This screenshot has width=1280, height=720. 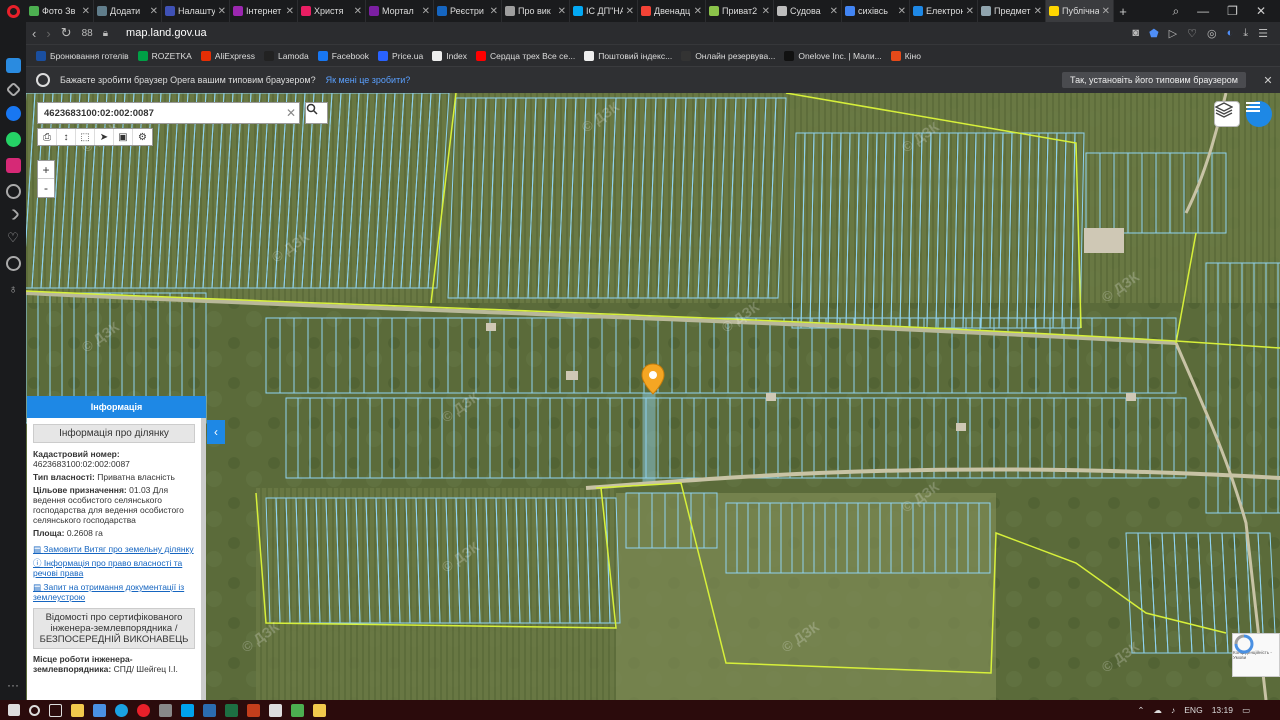 What do you see at coordinates (275, 710) in the screenshot?
I see `notepad-icon` at bounding box center [275, 710].